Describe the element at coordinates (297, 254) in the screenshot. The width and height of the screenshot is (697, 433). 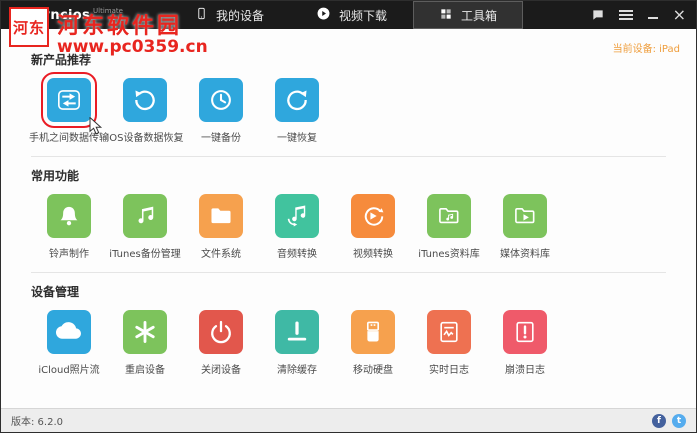
I see `tool-label: 音频转换` at that location.